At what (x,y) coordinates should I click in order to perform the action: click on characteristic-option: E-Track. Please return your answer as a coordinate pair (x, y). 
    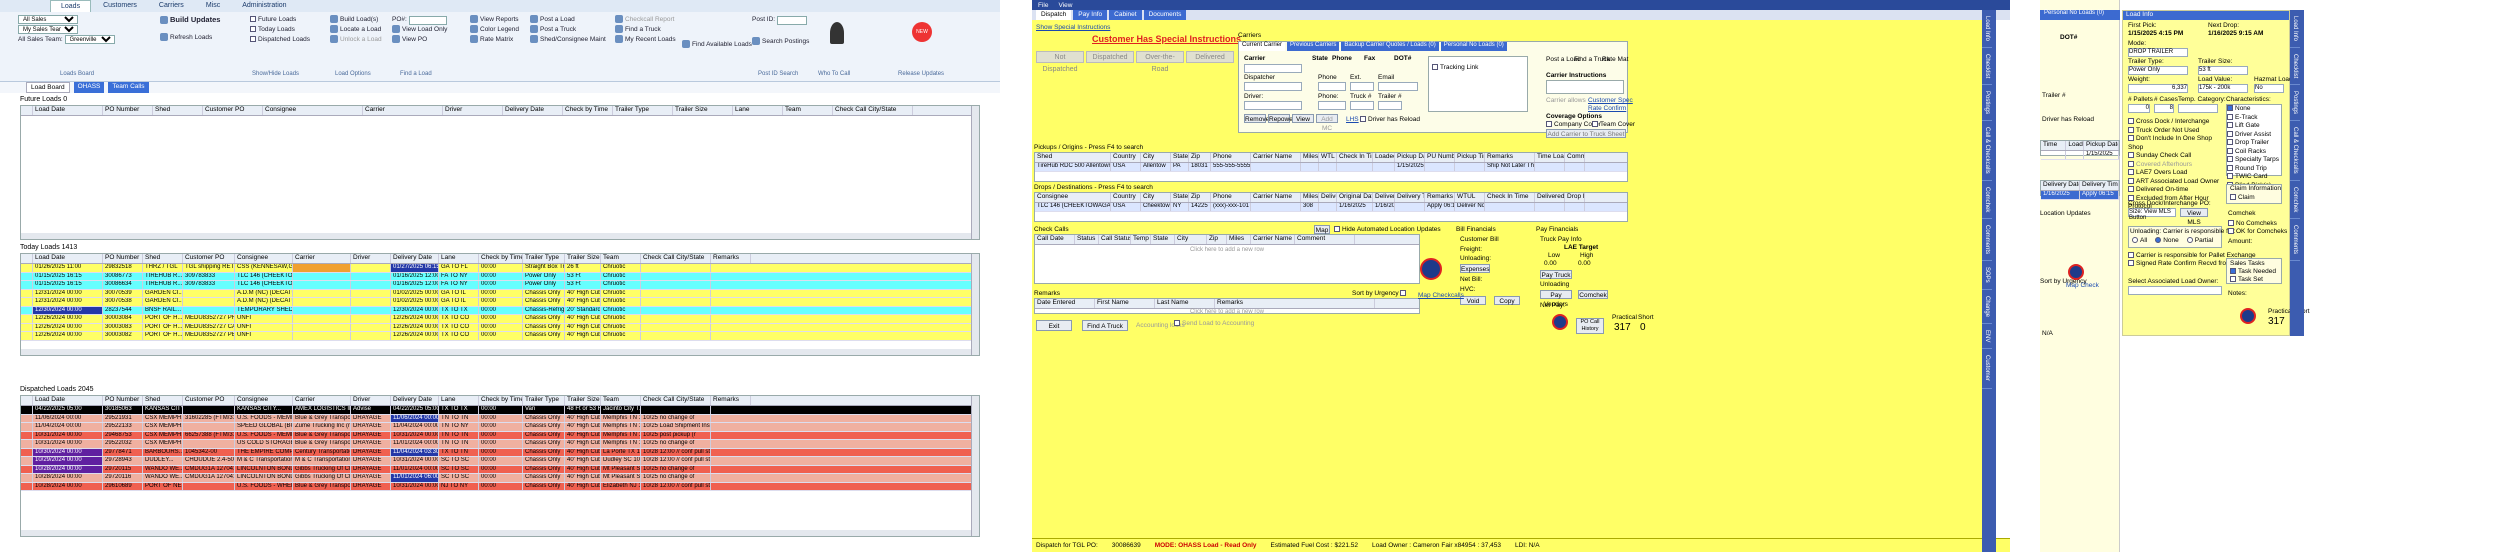
    Looking at the image, I should click on (2254, 118).